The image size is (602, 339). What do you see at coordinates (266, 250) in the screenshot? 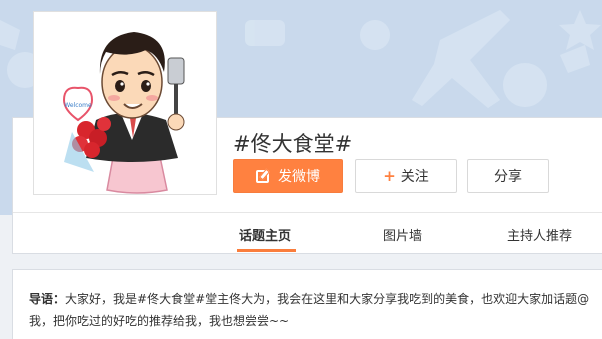
I see `active-tab-indicator` at bounding box center [266, 250].